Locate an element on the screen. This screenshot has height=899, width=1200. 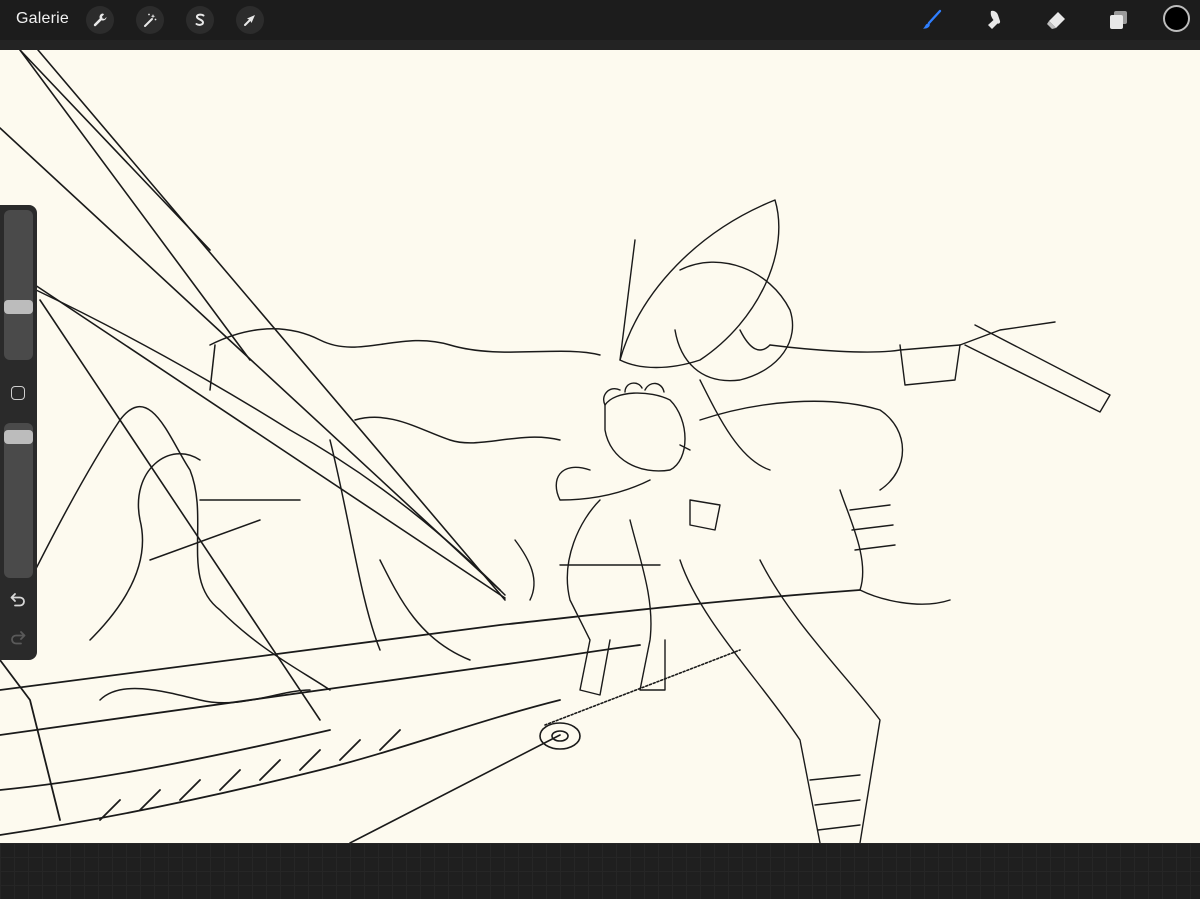
smudge-icon is located at coordinates (994, 20).